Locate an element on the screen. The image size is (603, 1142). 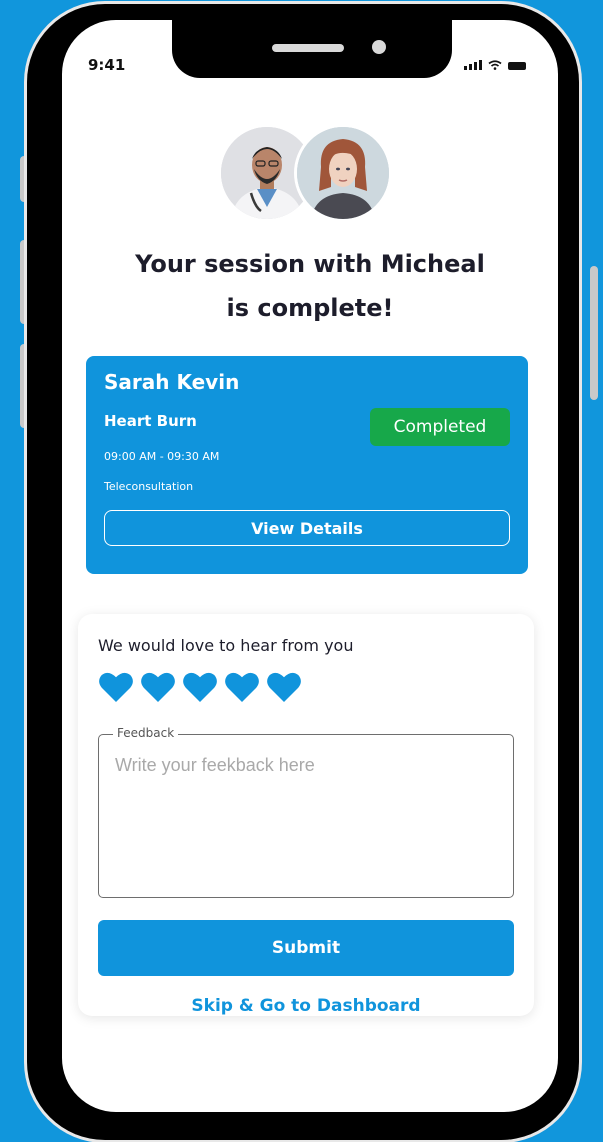
participants-avatars is located at coordinates (308, 174).